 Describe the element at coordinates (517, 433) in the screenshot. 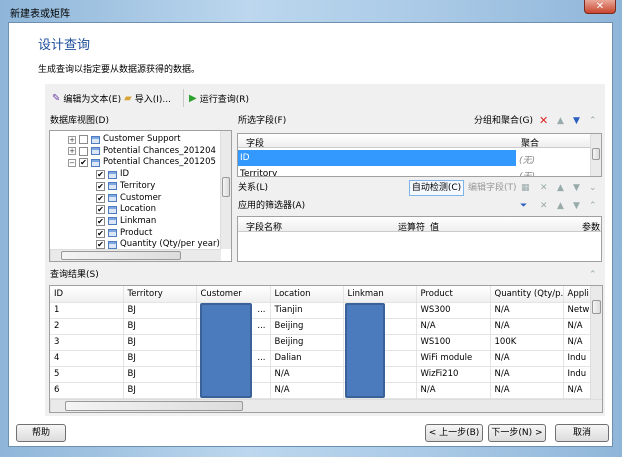

I see `next-button: 下一步(N) >` at that location.